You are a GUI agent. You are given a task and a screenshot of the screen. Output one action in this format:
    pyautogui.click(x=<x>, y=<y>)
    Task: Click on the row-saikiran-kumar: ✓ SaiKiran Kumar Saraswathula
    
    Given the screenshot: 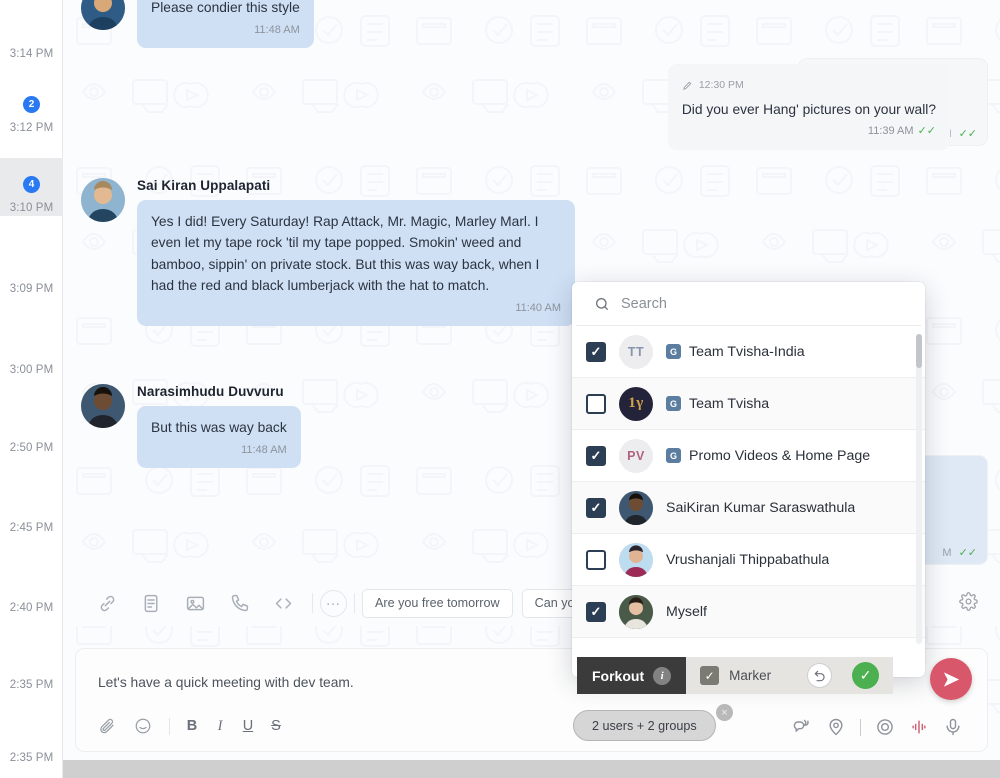 What is the action you would take?
    pyautogui.click(x=748, y=508)
    